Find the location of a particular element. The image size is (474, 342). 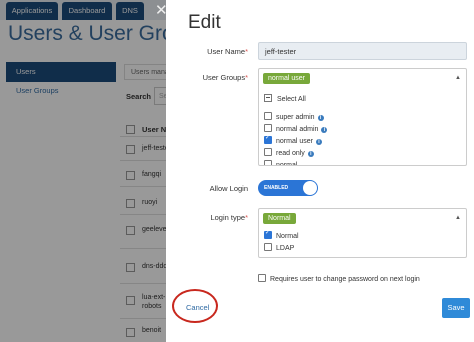

user-name-label-text: User Name is located at coordinates (226, 51).